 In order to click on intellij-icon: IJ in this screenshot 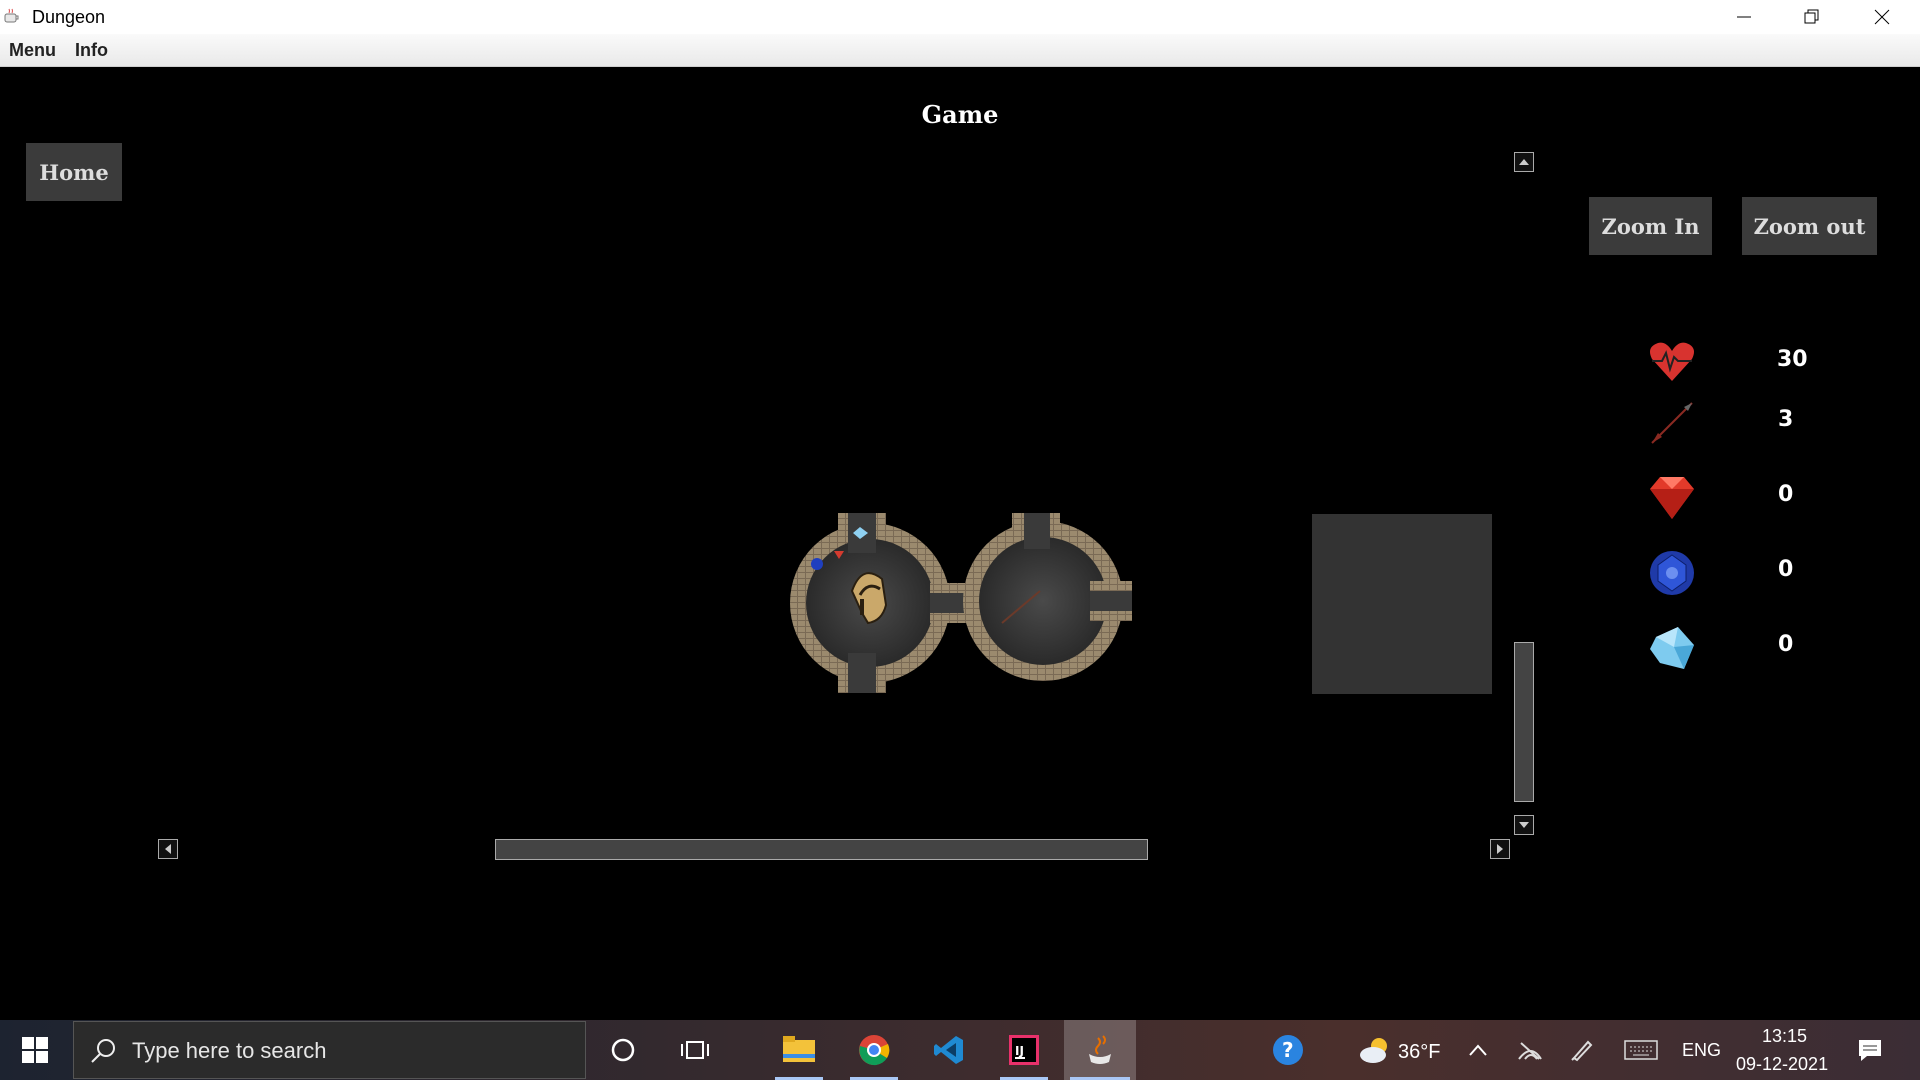, I will do `click(1024, 1050)`.